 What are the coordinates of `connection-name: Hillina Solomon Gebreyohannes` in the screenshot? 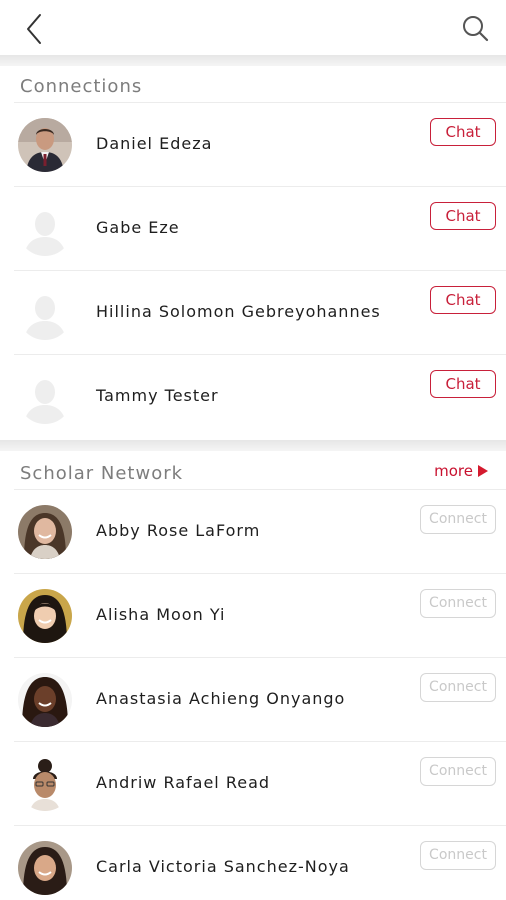 It's located at (238, 311).